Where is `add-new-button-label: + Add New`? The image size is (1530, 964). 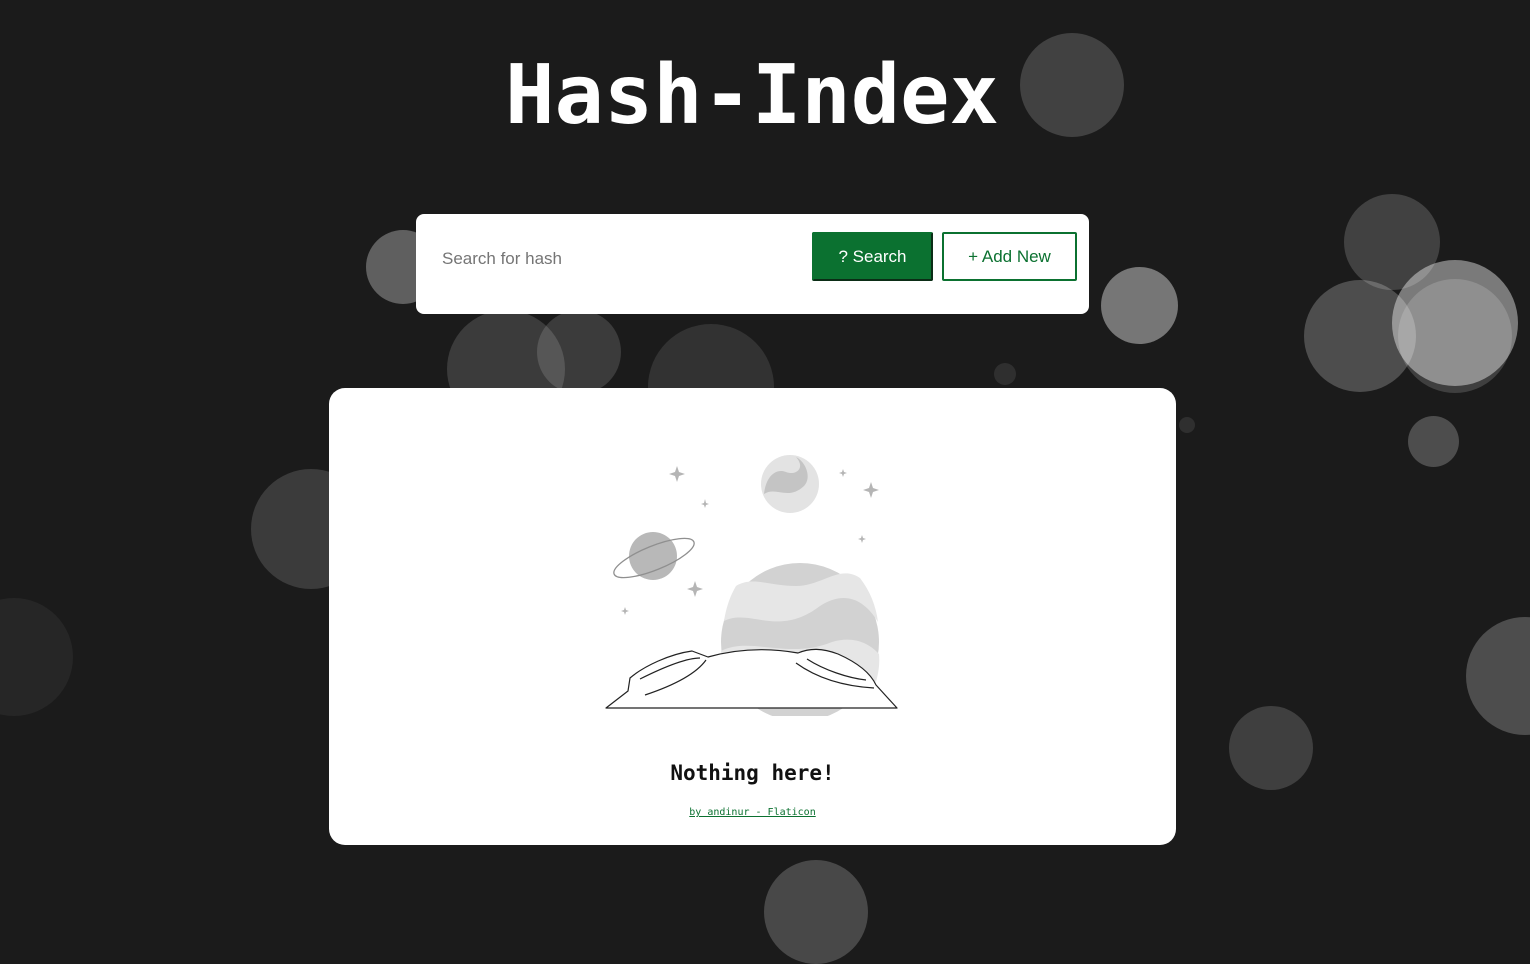
add-new-button-label: + Add New is located at coordinates (1009, 256).